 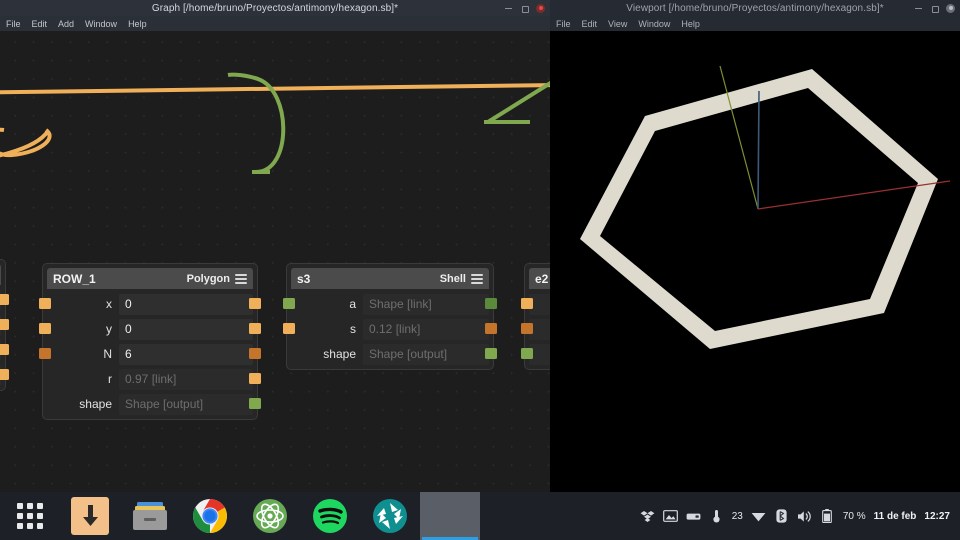 I want to click on port-in-n, so click(x=45, y=353).